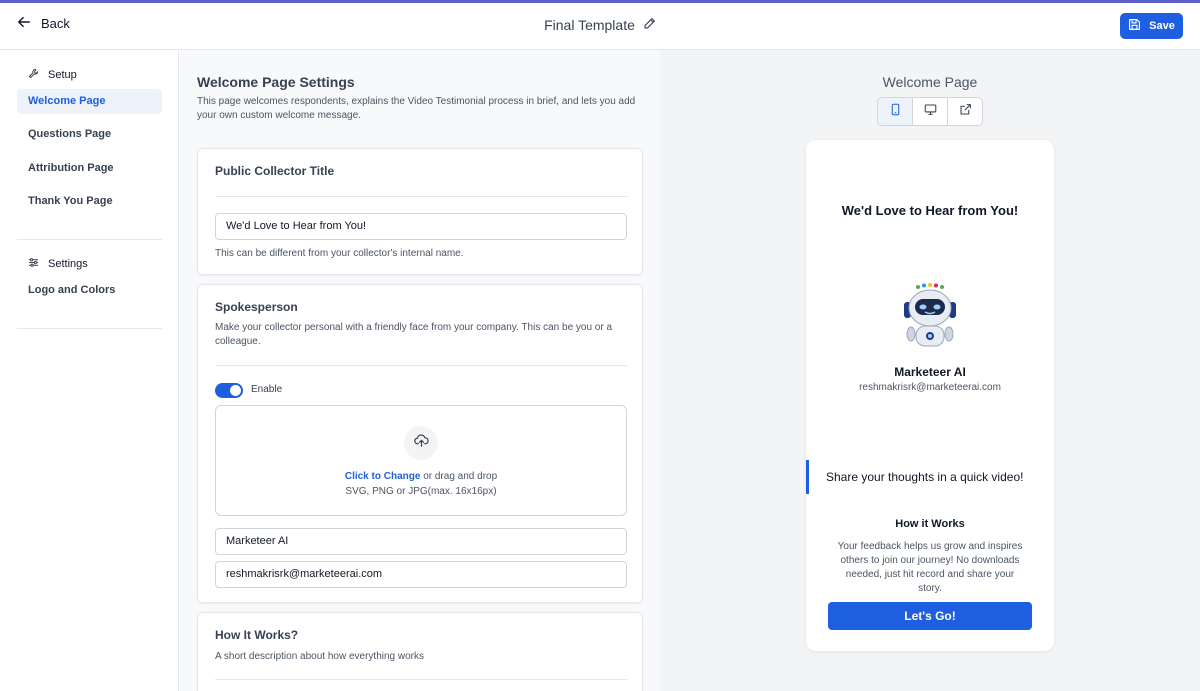 The height and width of the screenshot is (691, 1200). Describe the element at coordinates (1162, 26) in the screenshot. I see `save-label: Save` at that location.